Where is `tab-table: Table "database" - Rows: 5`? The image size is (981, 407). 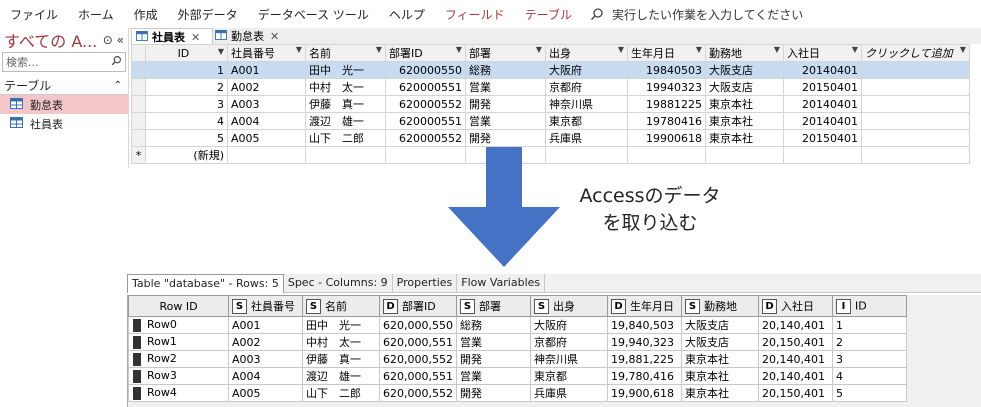 tab-table: Table "database" - Rows: 5 is located at coordinates (205, 283).